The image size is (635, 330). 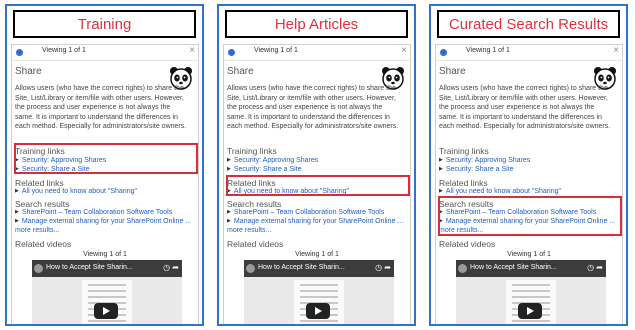 I want to click on panel-title: Training, so click(x=104, y=24).